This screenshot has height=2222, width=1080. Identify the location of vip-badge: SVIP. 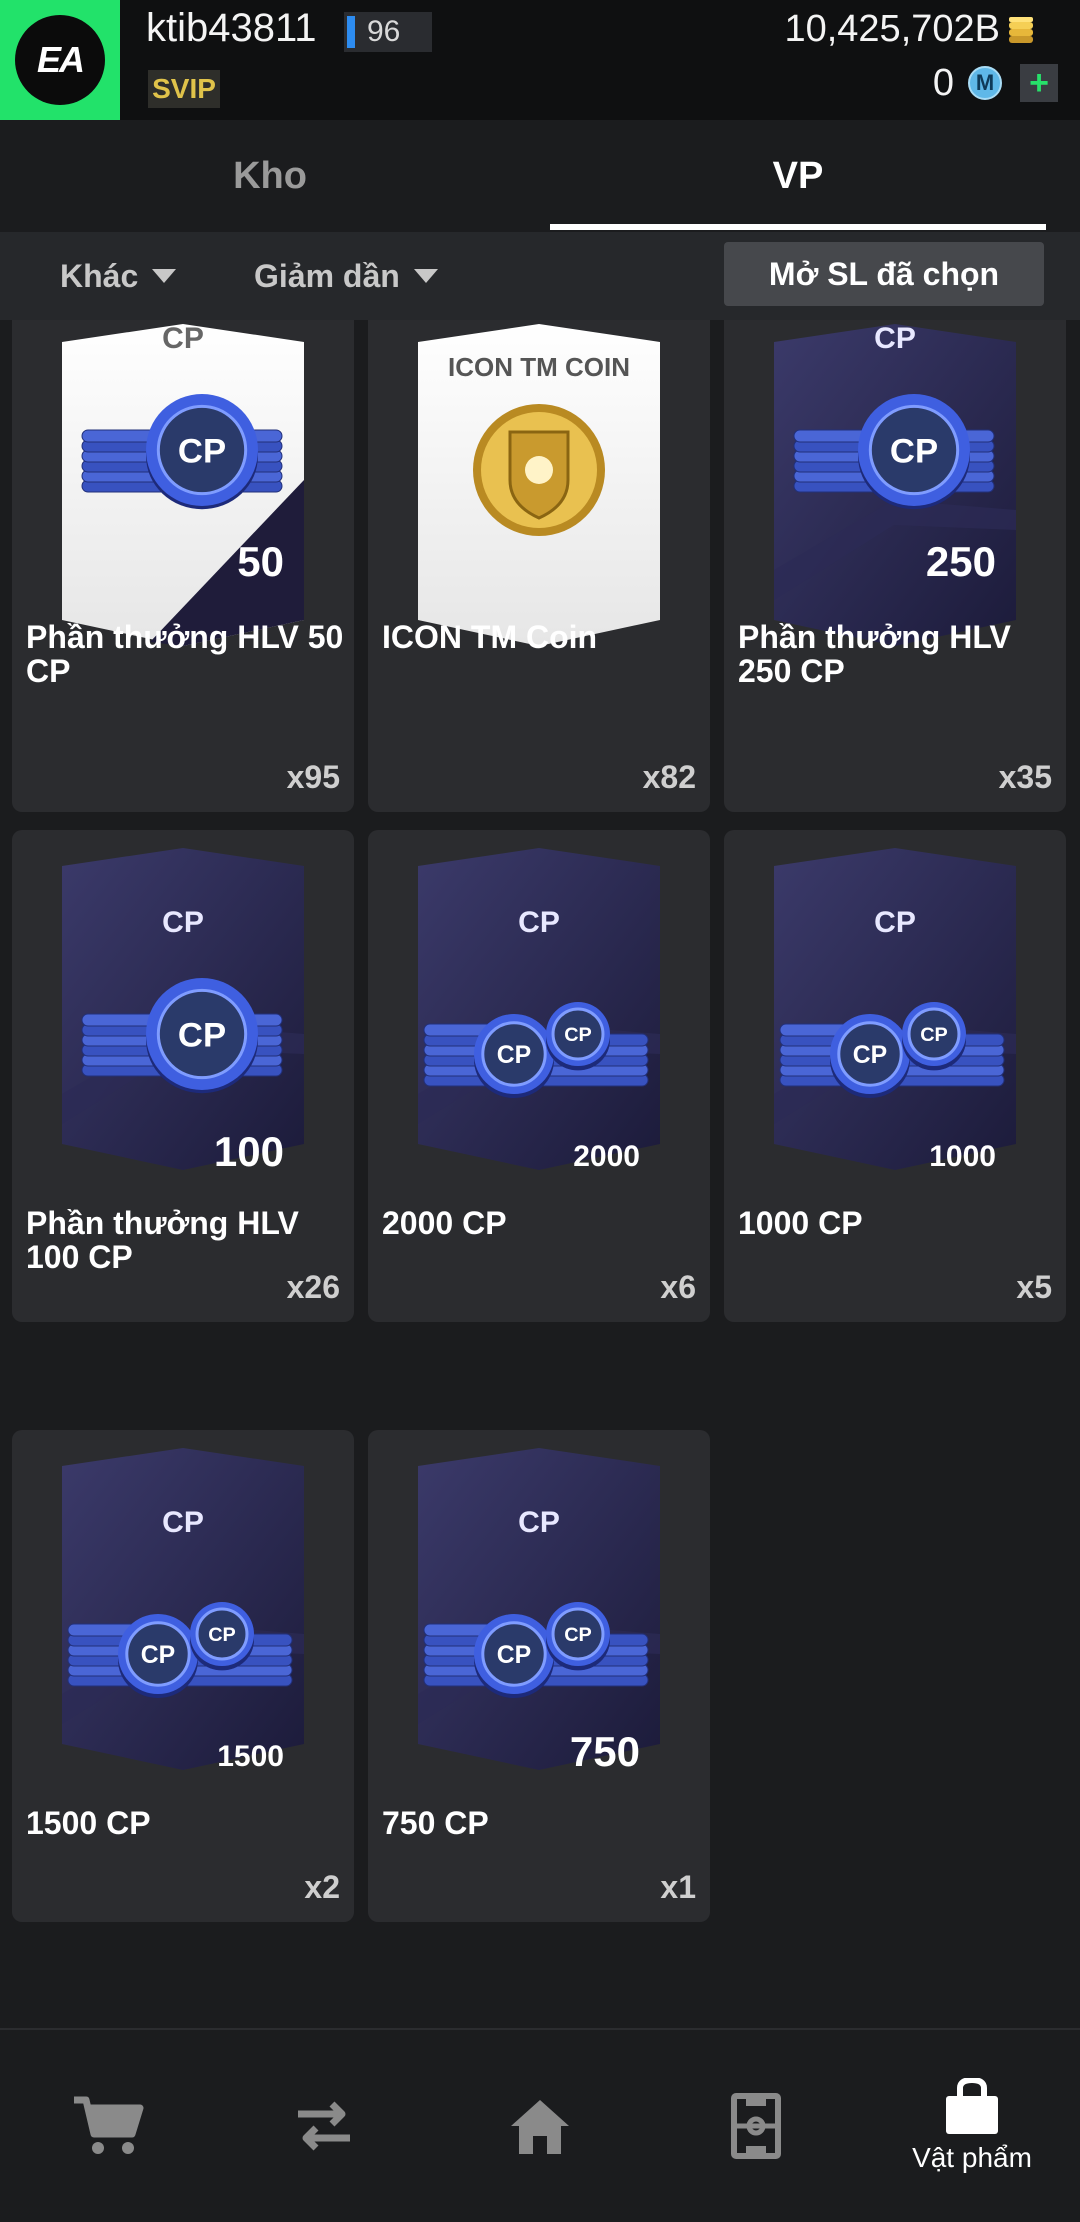
(184, 89).